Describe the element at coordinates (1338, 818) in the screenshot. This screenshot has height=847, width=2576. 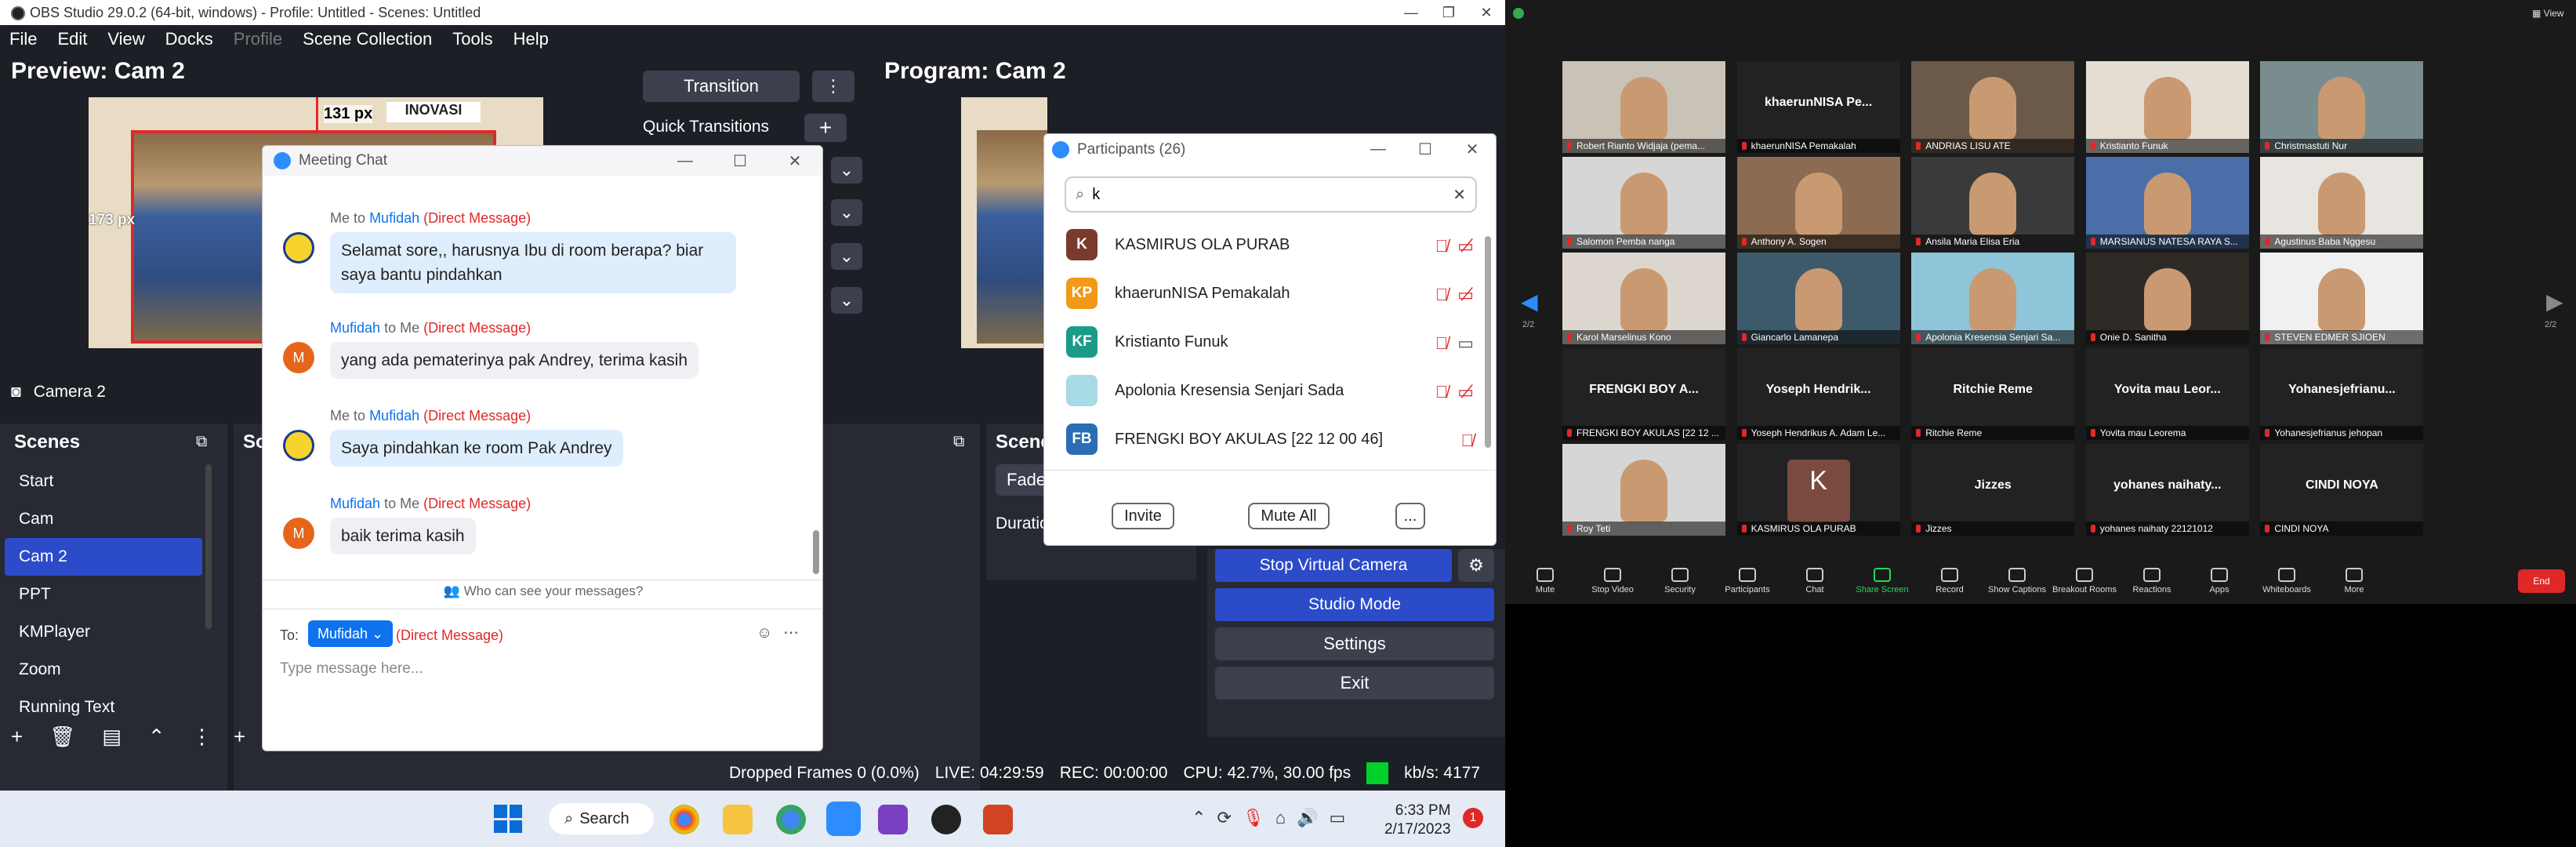
I see `battery-icon: ▭` at that location.